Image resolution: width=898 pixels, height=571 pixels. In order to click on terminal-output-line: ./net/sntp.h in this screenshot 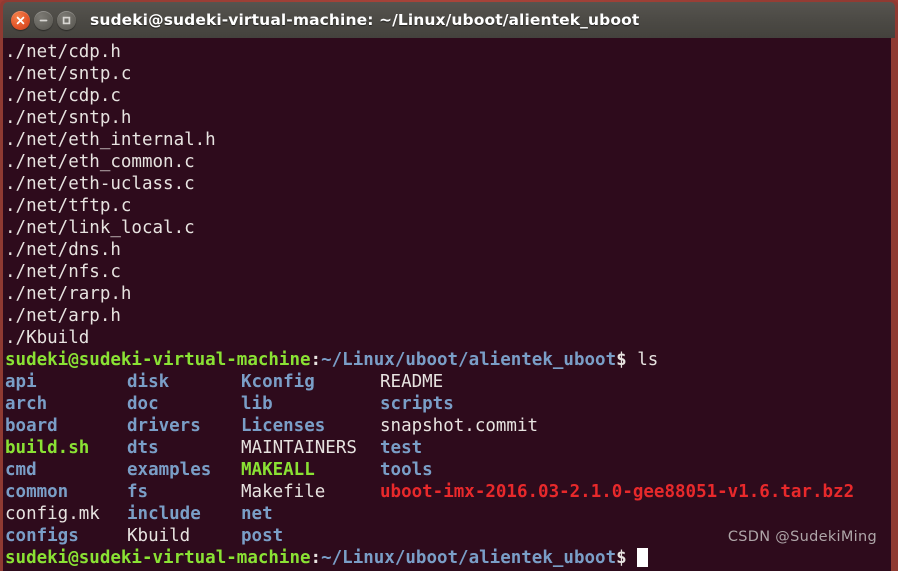, I will do `click(68, 118)`.